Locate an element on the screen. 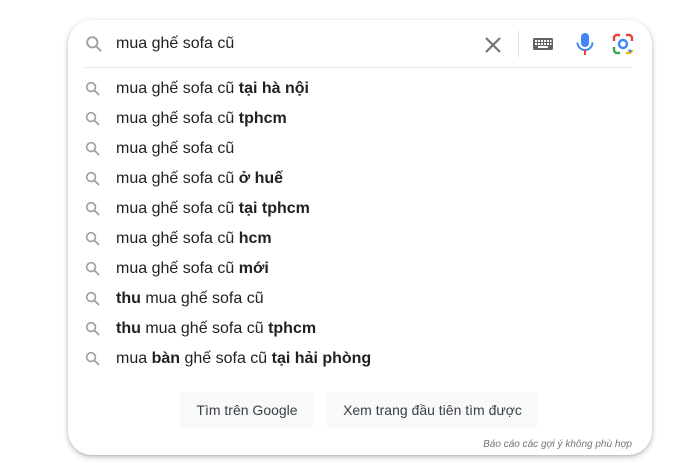 This screenshot has width=695, height=466. suggestion-text: mua ghế sofa cũ tphcm is located at coordinates (201, 119).